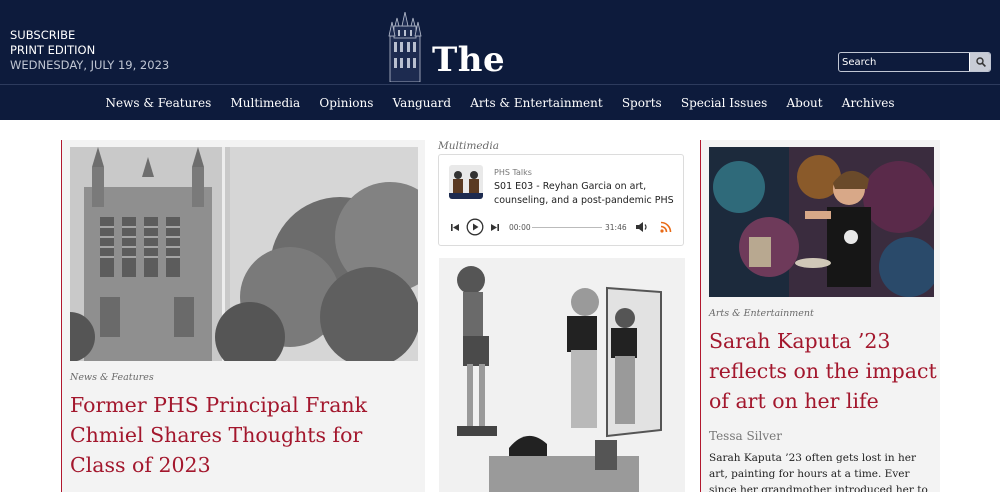 This screenshot has width=1000, height=492. What do you see at coordinates (468, 146) in the screenshot?
I see `multimedia-label: Multimedia` at bounding box center [468, 146].